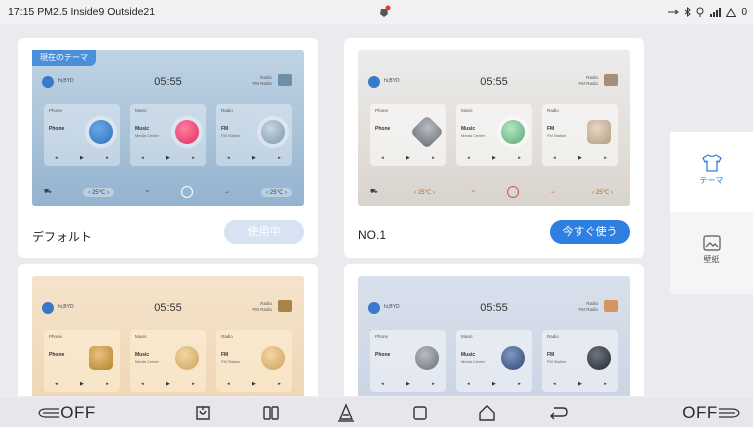  I want to click on theme-sidebar: テーマ 壁紙, so click(711, 213).